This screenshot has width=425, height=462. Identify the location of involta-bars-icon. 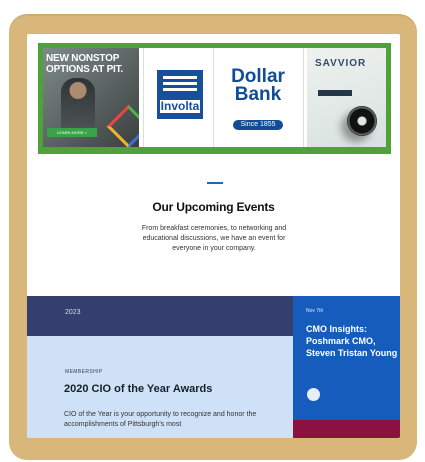
(180, 84).